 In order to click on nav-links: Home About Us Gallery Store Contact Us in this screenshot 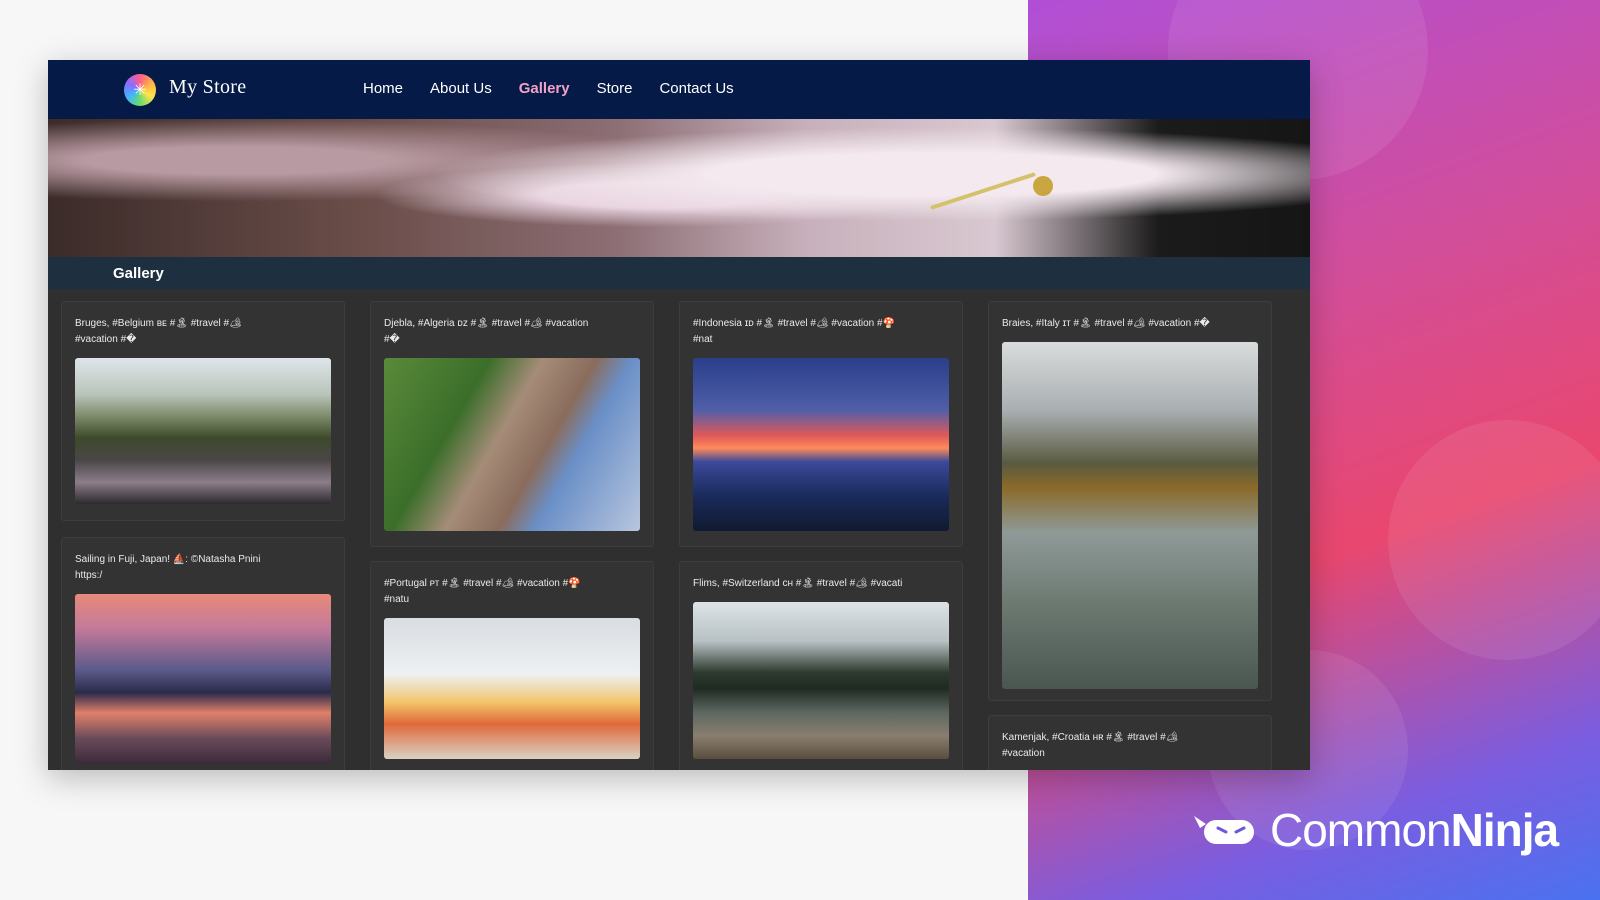, I will do `click(548, 88)`.